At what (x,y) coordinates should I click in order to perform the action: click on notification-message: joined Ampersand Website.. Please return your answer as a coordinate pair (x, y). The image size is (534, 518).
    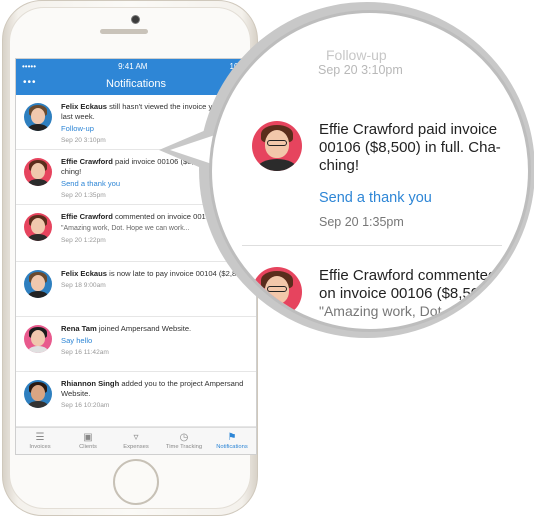
    Looking at the image, I should click on (144, 328).